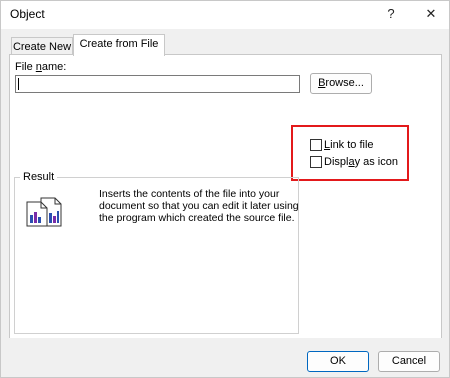  I want to click on document-object-icon, so click(44, 212).